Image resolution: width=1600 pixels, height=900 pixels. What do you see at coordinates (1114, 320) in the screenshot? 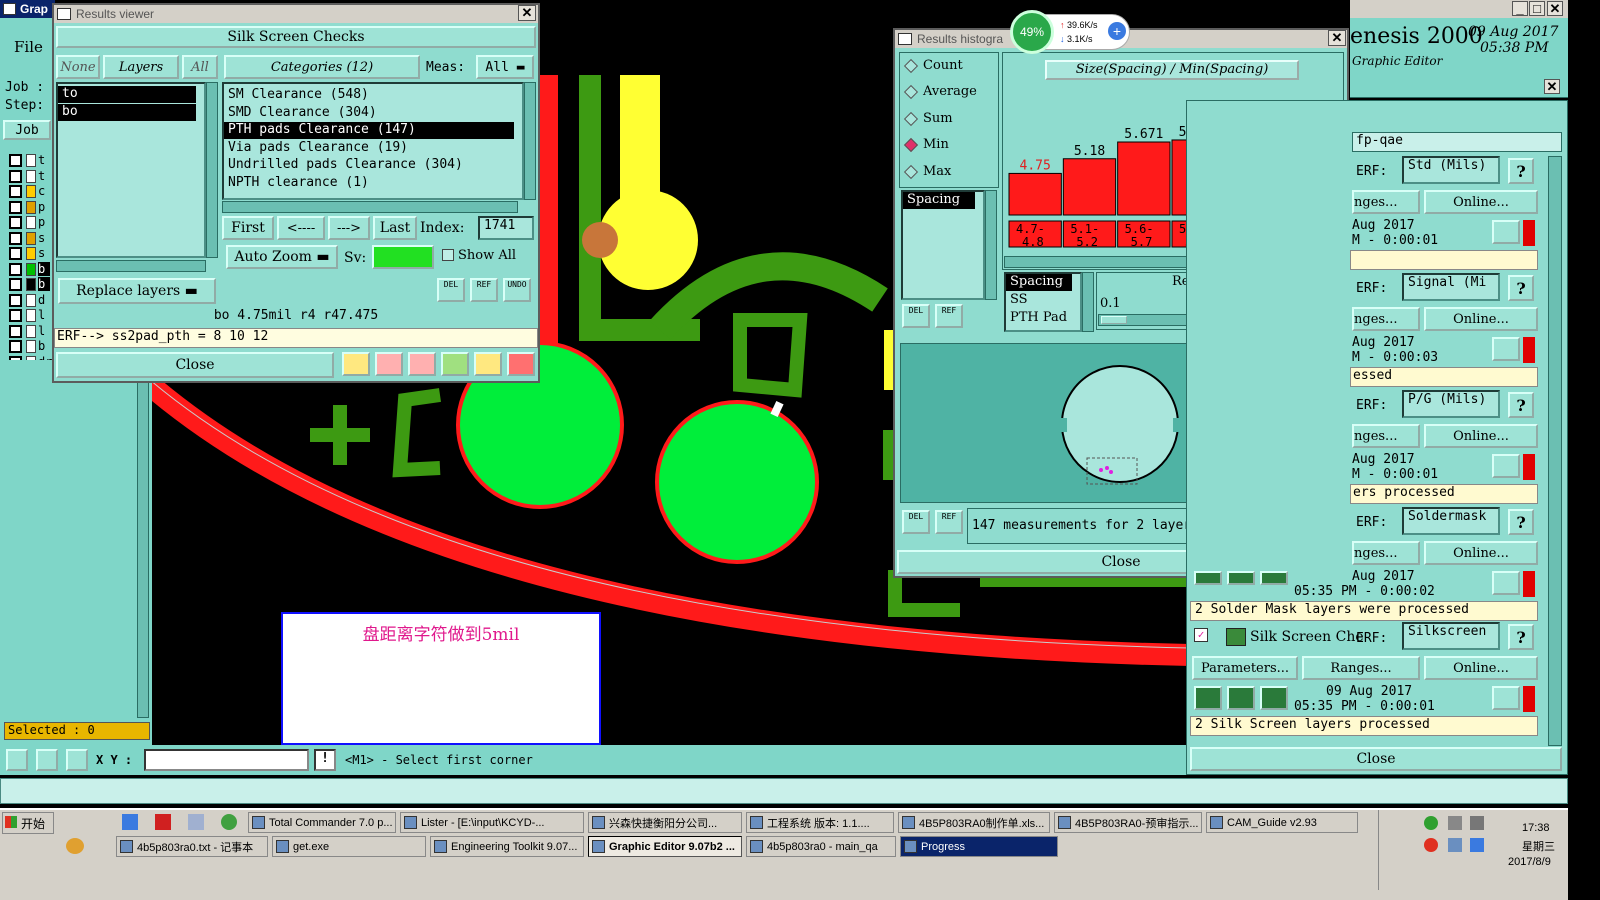
I see `slider-thumb` at bounding box center [1114, 320].